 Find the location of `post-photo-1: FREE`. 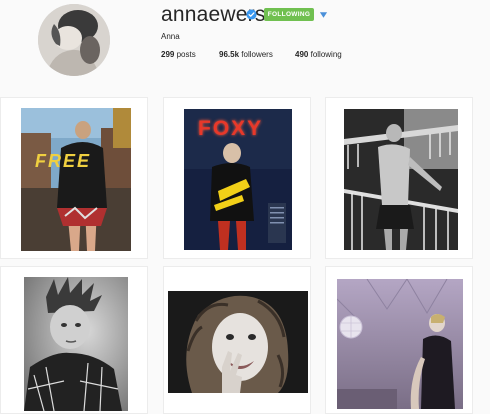

post-photo-1: FREE is located at coordinates (76, 179).